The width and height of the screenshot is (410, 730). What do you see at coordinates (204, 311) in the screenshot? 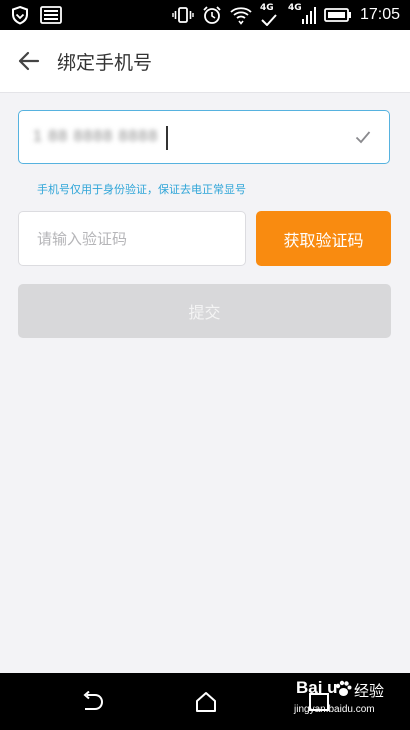
I see `submit-button: 提交` at bounding box center [204, 311].